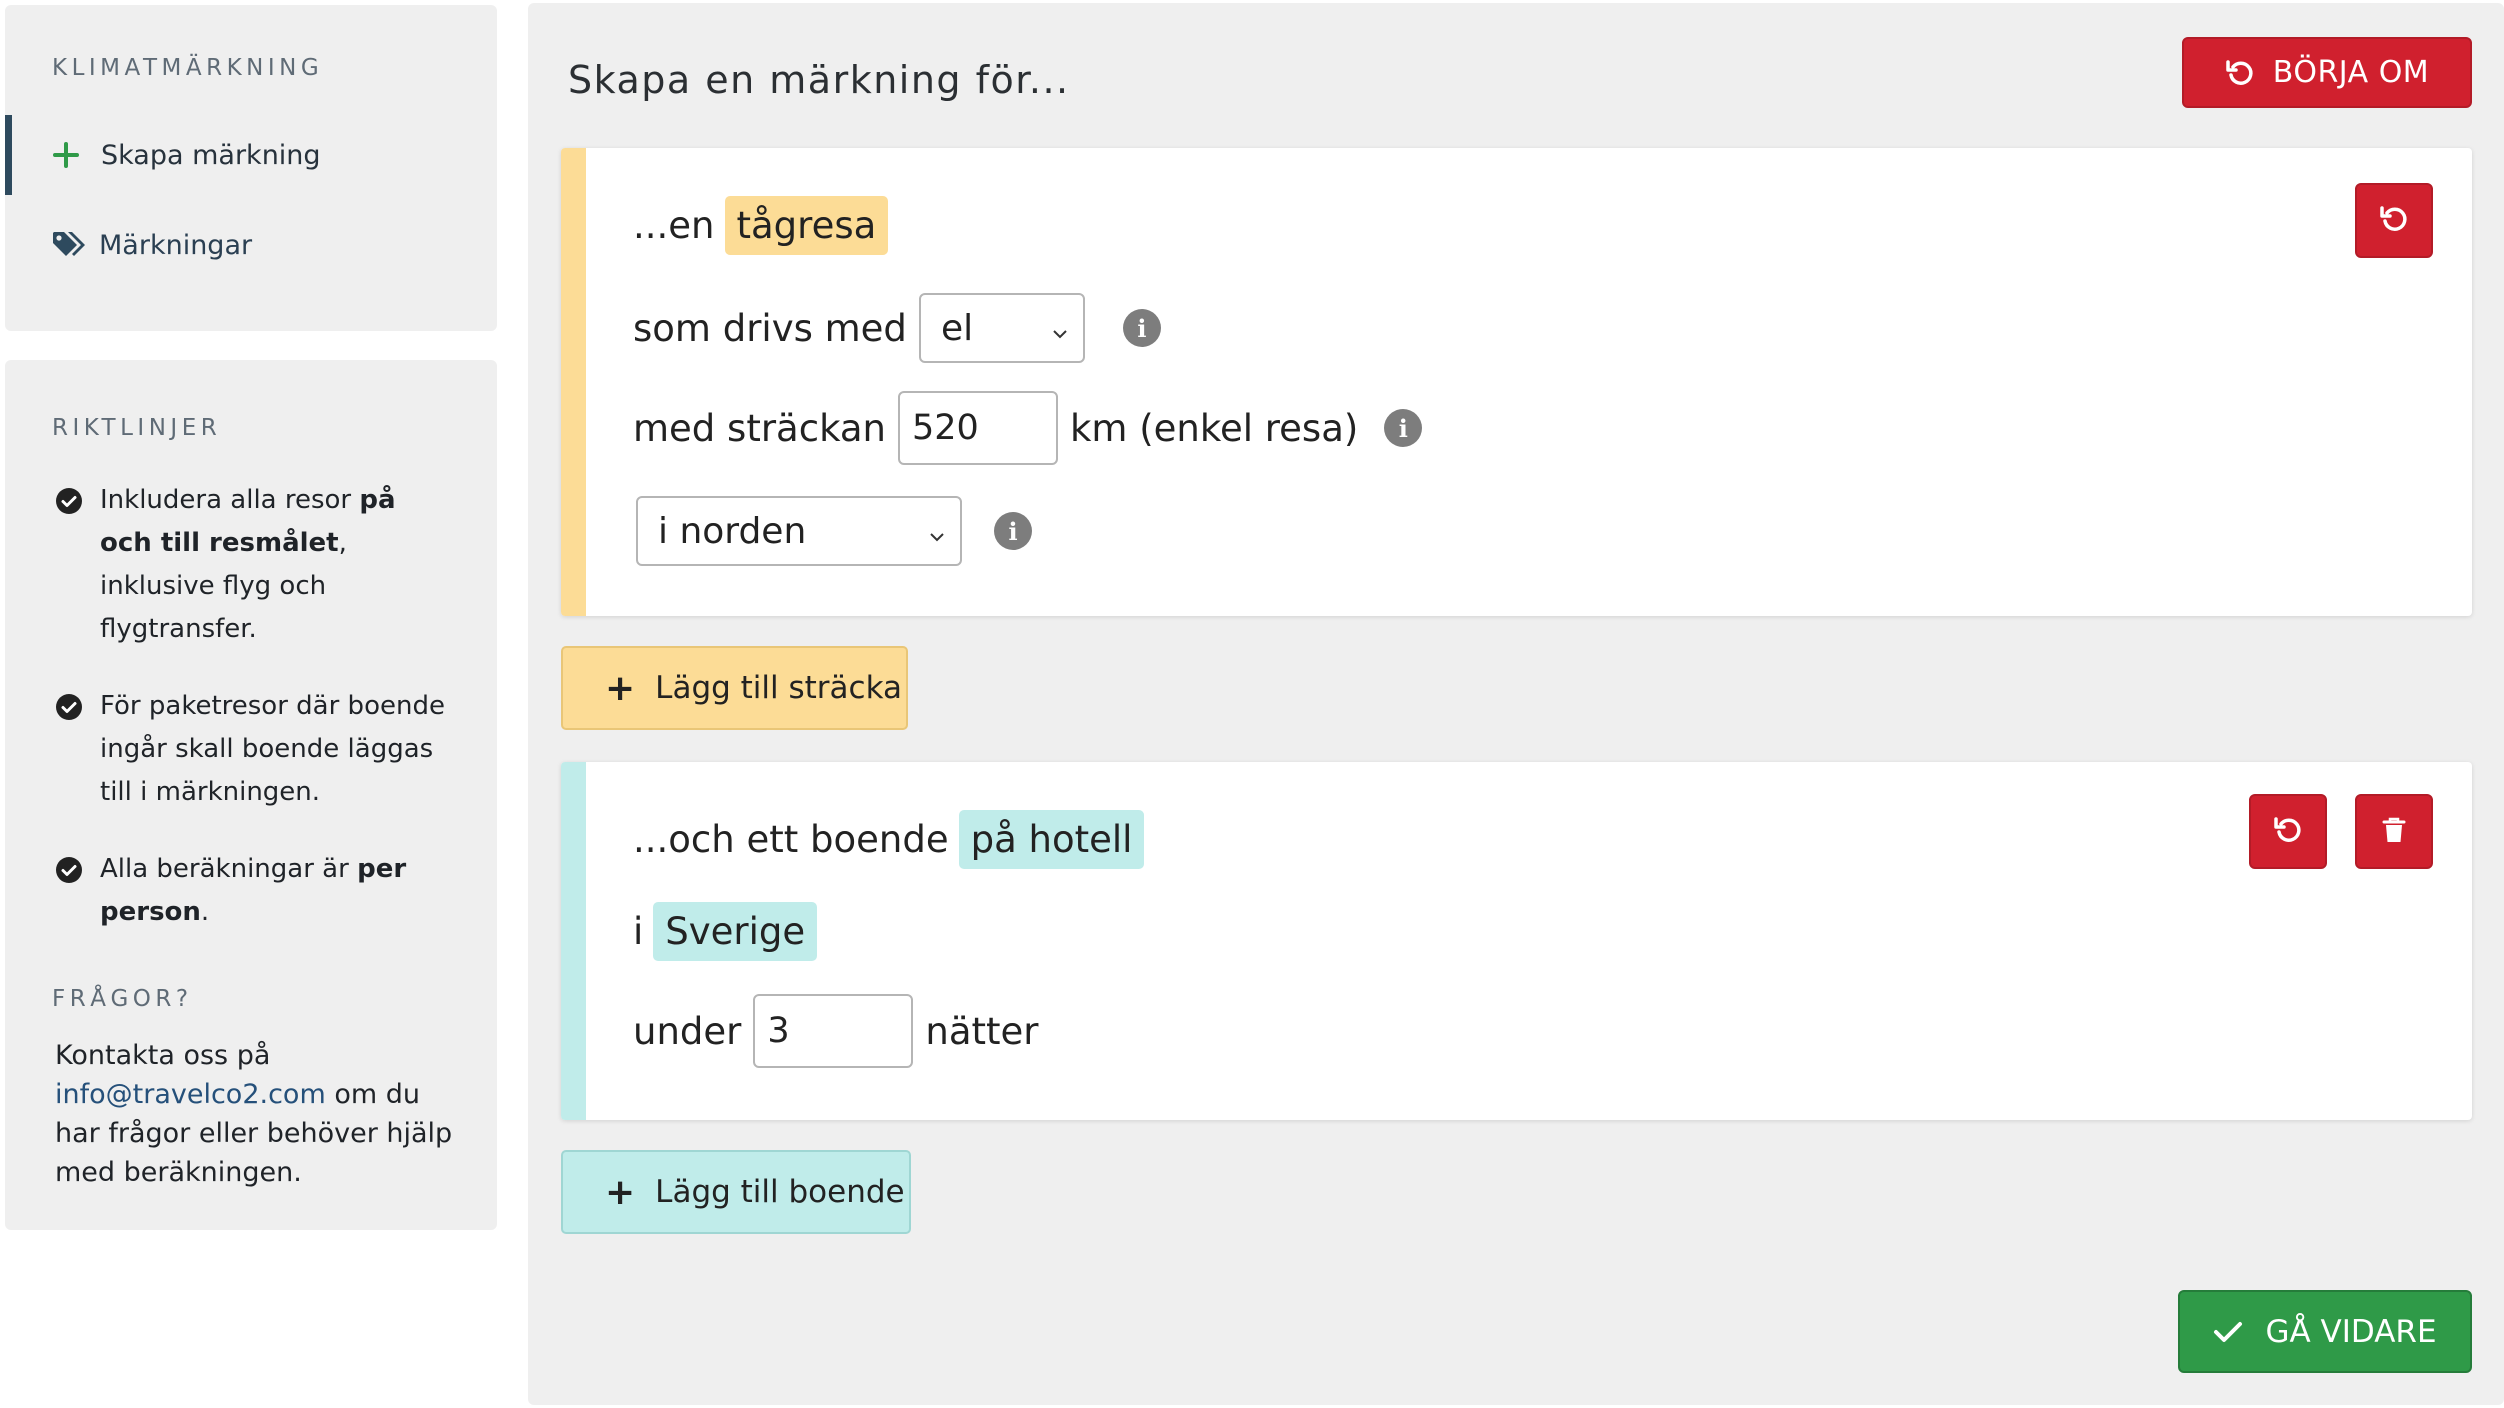  I want to click on country-row: i Sverige, so click(725, 931).